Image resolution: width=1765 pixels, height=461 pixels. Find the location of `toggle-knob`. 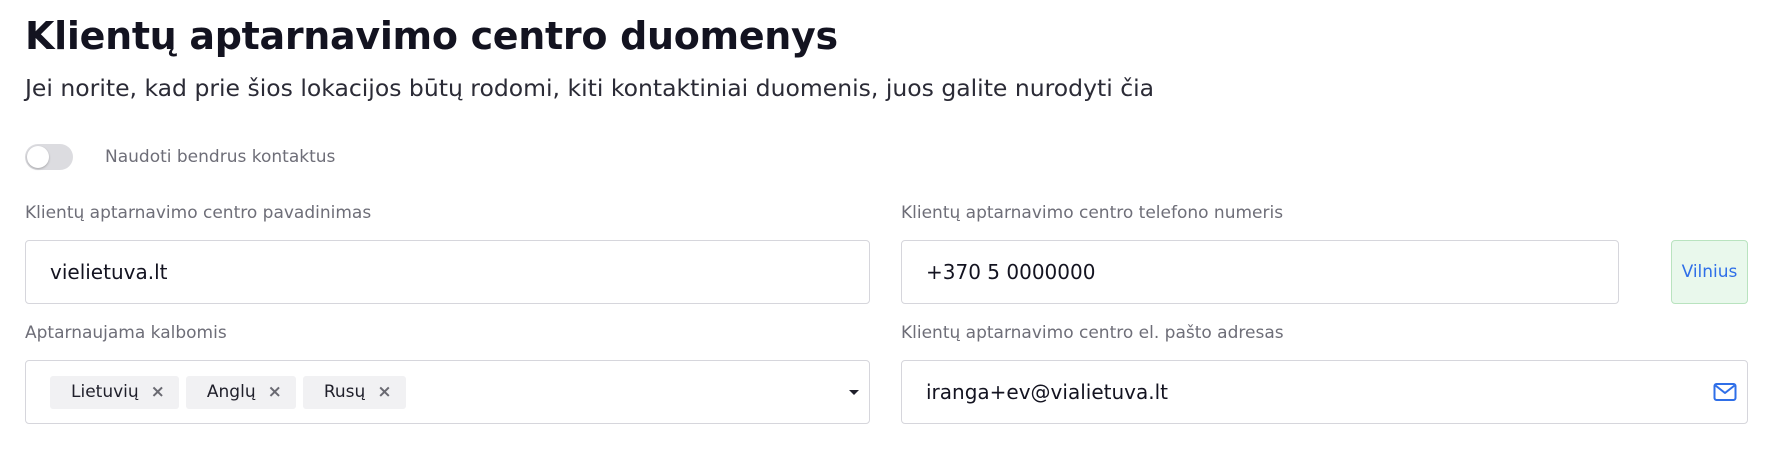

toggle-knob is located at coordinates (38, 157).